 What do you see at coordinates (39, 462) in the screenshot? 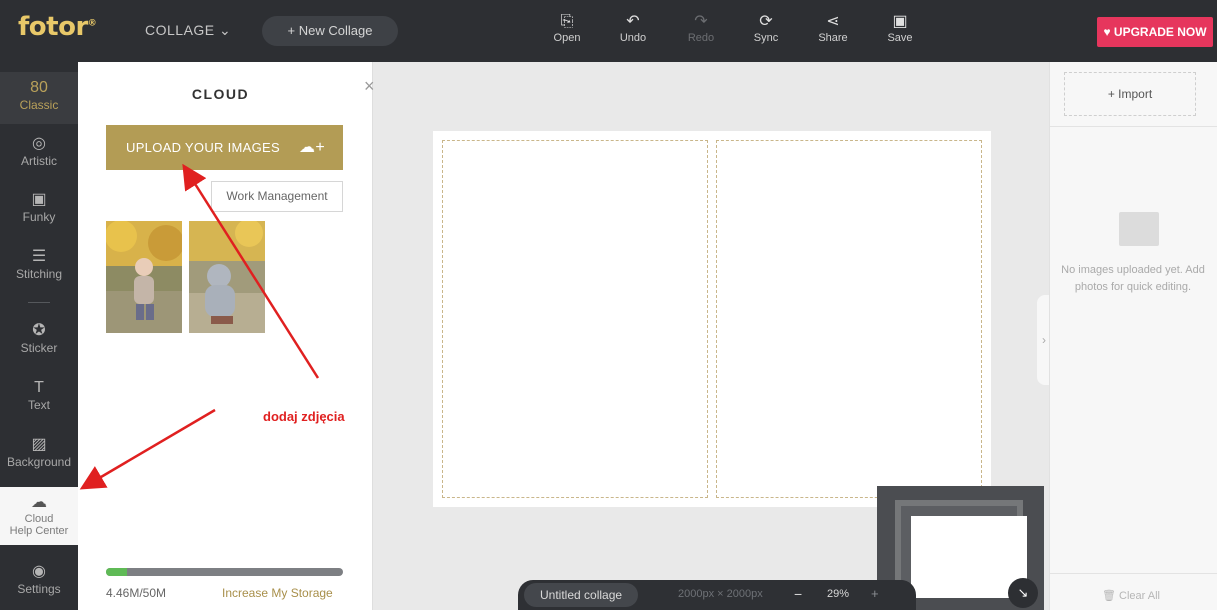
I see `sidebar-item-label: Background` at bounding box center [39, 462].